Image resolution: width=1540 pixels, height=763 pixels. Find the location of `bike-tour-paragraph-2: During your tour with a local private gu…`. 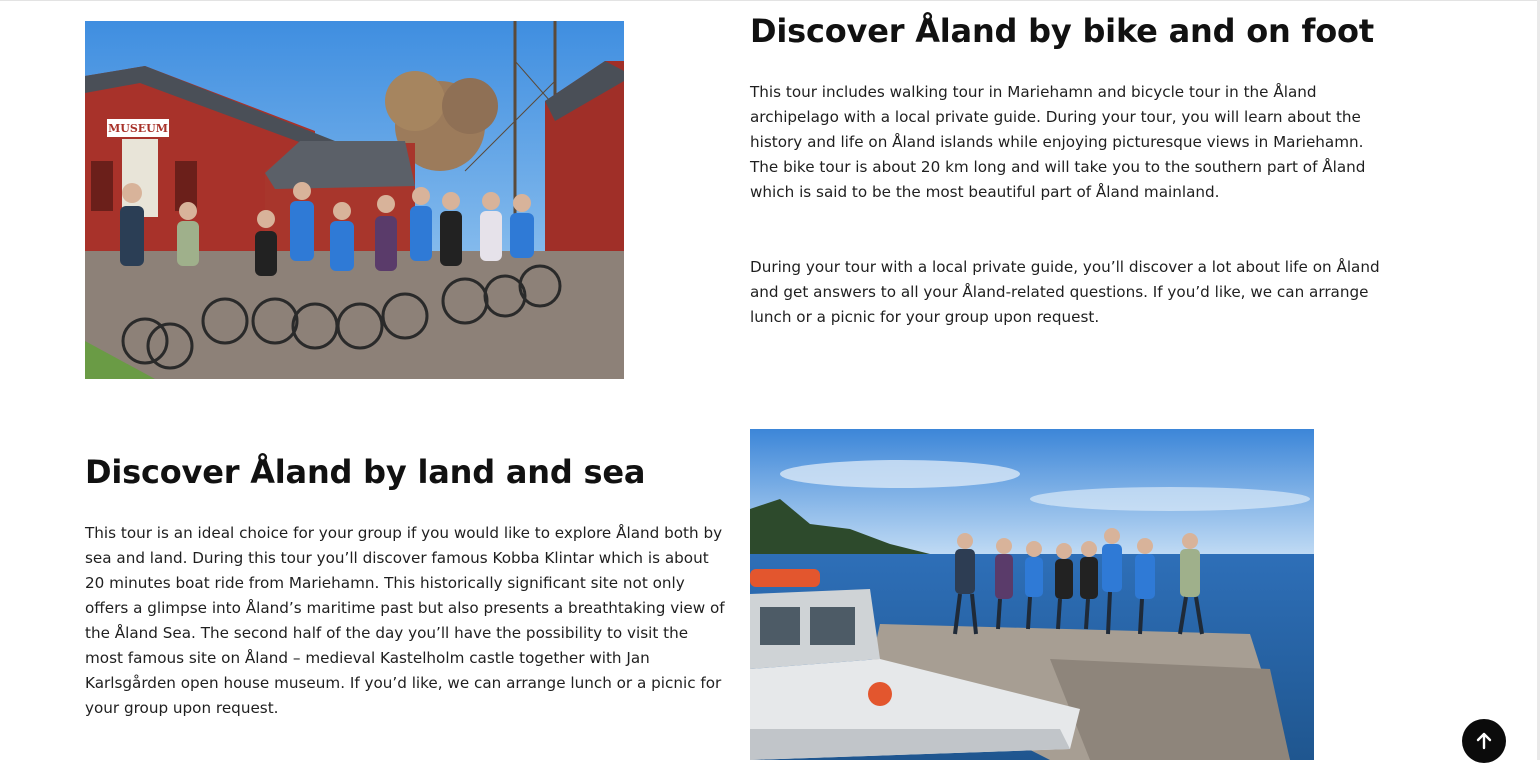

bike-tour-paragraph-2: During your tour with a local private gu… is located at coordinates (1065, 292).